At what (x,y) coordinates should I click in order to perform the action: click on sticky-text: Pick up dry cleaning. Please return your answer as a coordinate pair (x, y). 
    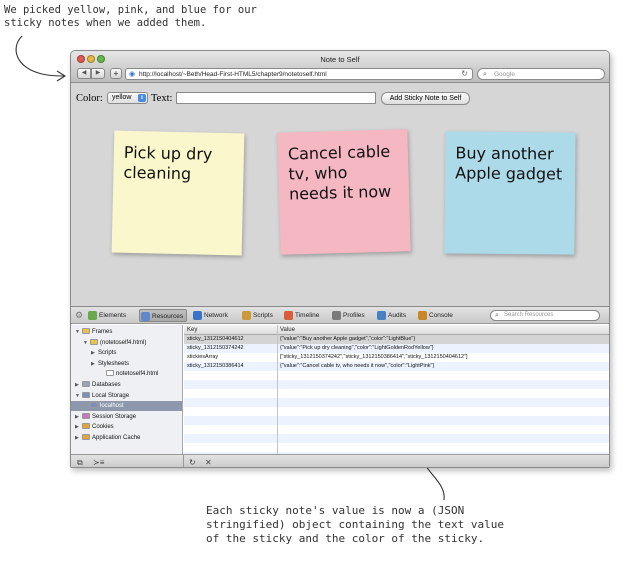
    Looking at the image, I should click on (168, 163).